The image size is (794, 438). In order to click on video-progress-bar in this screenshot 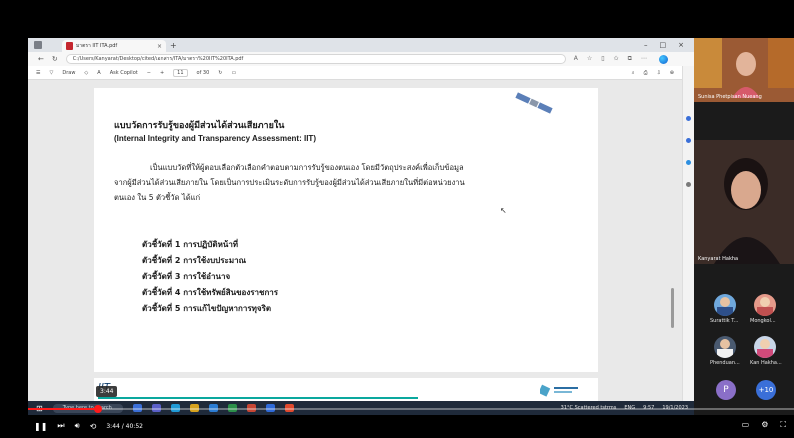, I will do `click(411, 409)`.